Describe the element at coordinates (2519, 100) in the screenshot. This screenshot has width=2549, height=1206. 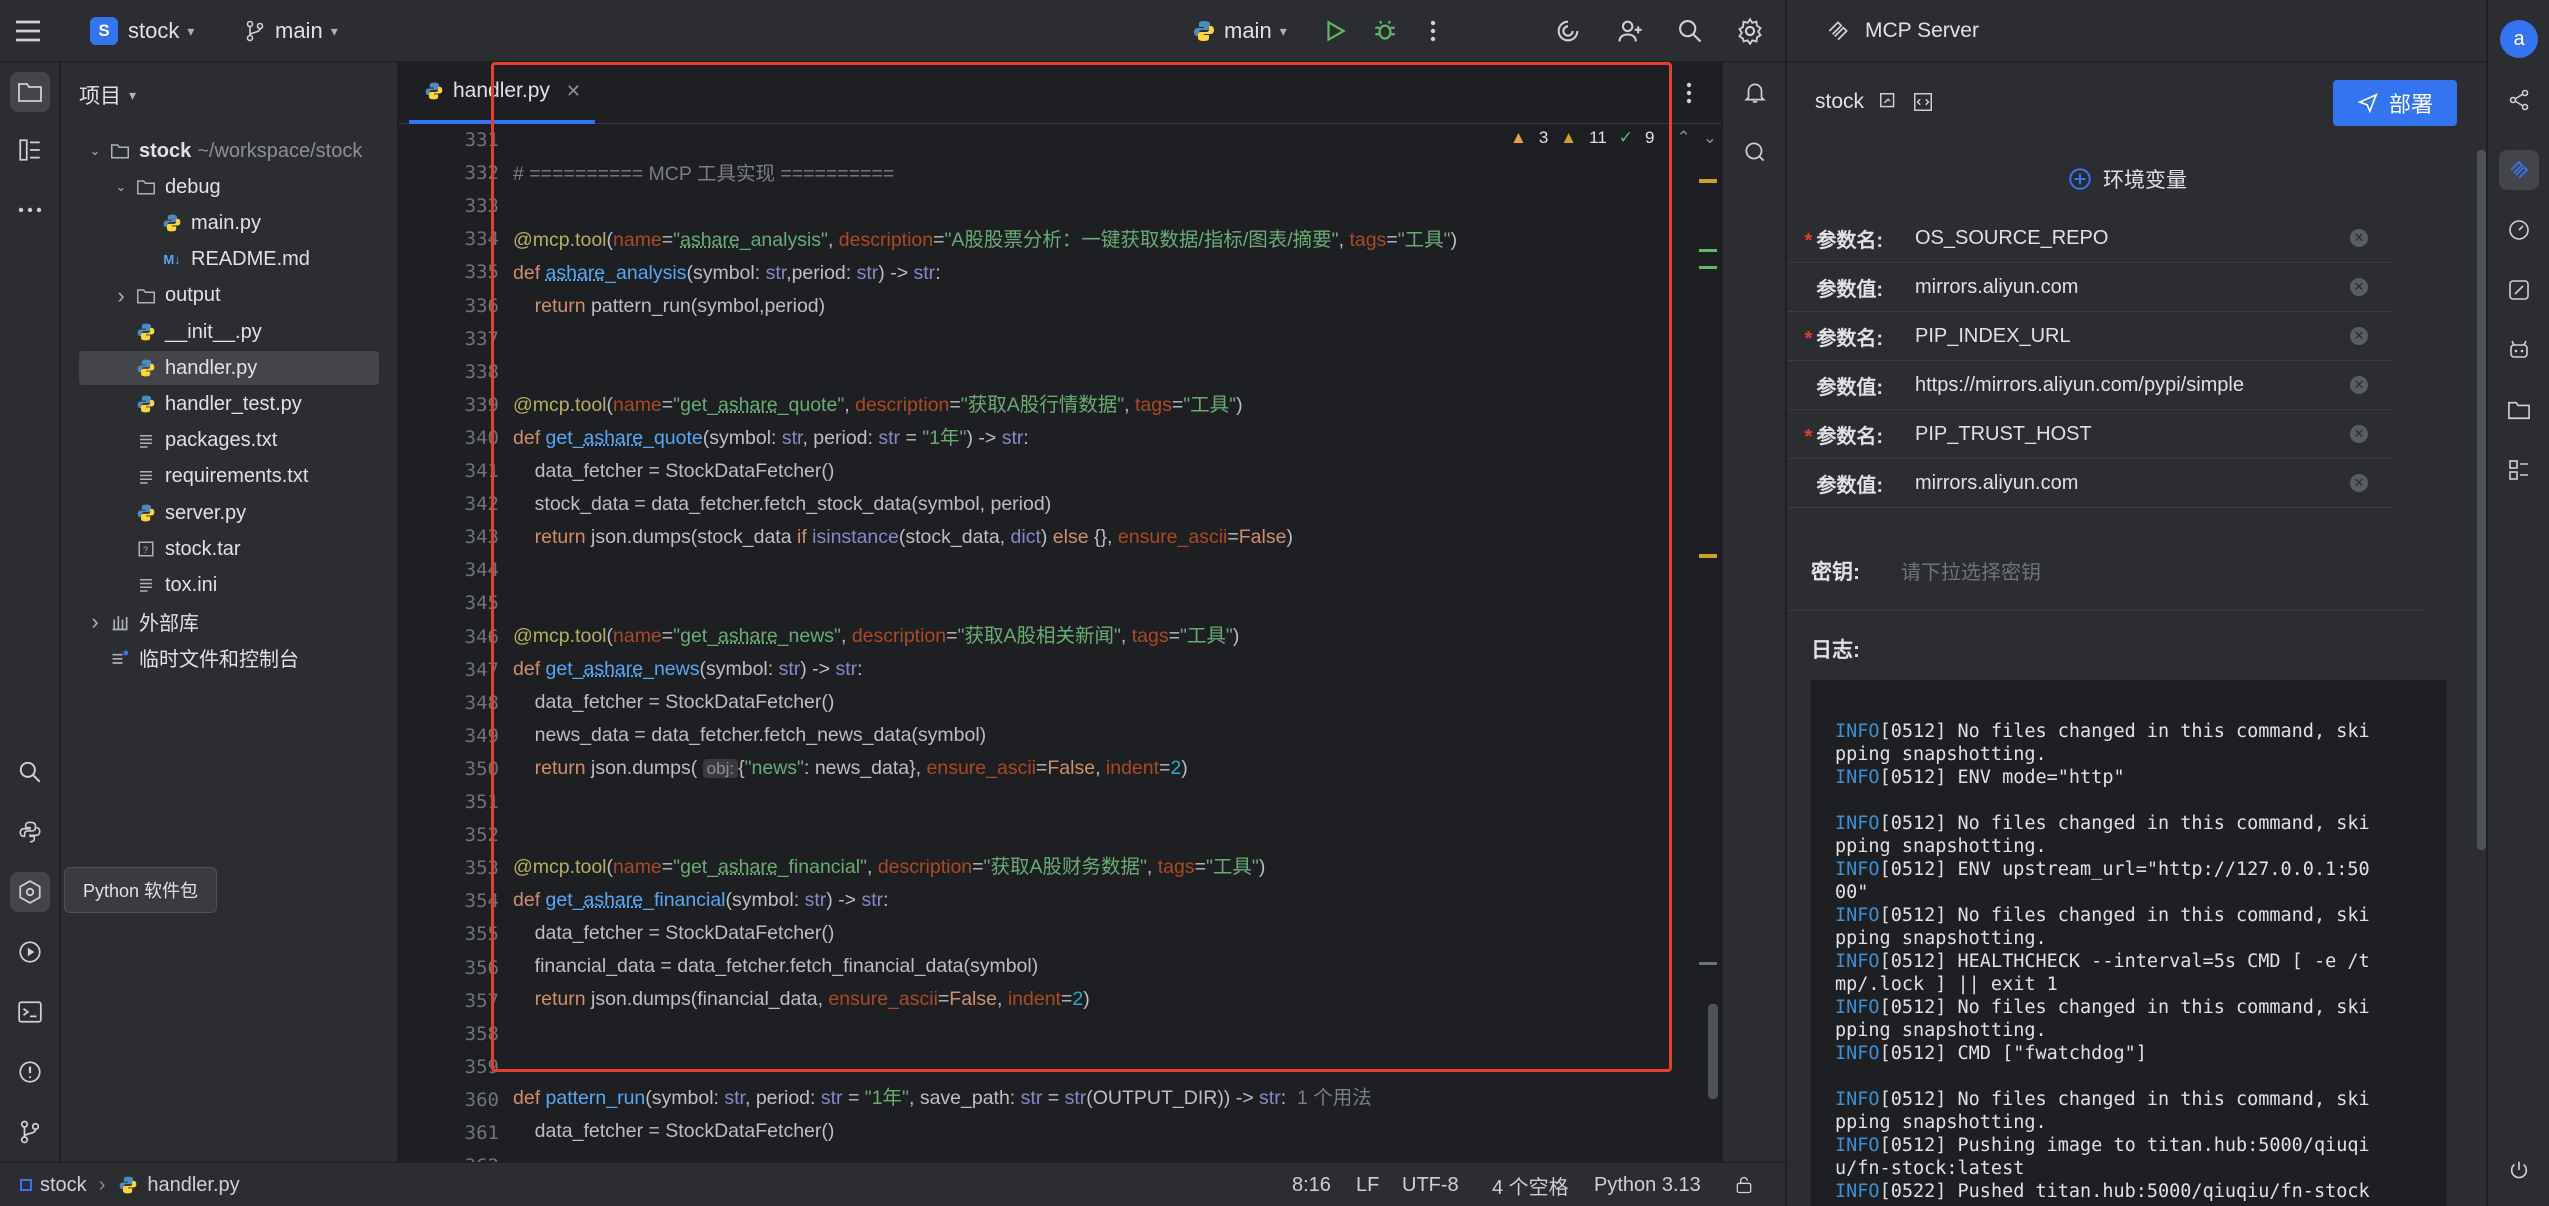
I see `share-button` at that location.